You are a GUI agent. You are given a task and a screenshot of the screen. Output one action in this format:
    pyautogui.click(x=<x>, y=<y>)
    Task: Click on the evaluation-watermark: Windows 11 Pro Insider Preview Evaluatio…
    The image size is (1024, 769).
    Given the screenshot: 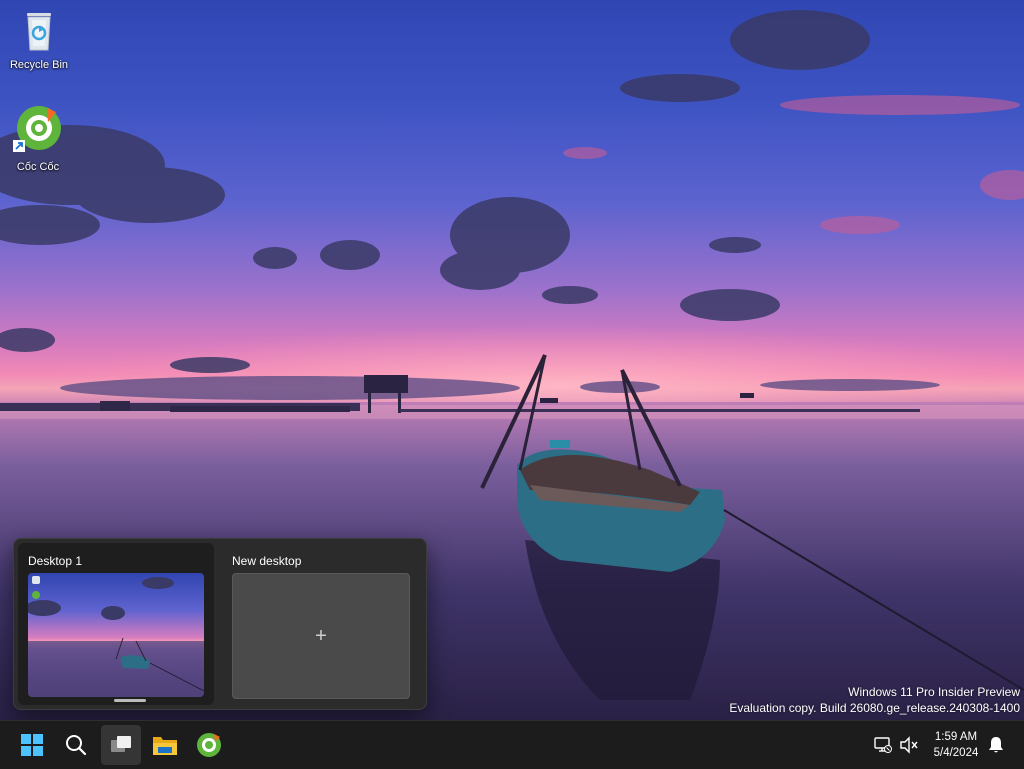 What is the action you would take?
    pyautogui.click(x=874, y=700)
    